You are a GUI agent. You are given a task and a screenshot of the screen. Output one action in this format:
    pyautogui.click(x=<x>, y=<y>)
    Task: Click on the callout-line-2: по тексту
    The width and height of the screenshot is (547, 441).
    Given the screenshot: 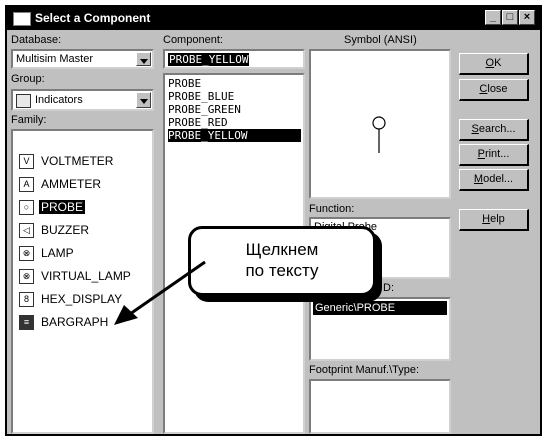 What is the action you would take?
    pyautogui.click(x=282, y=270)
    